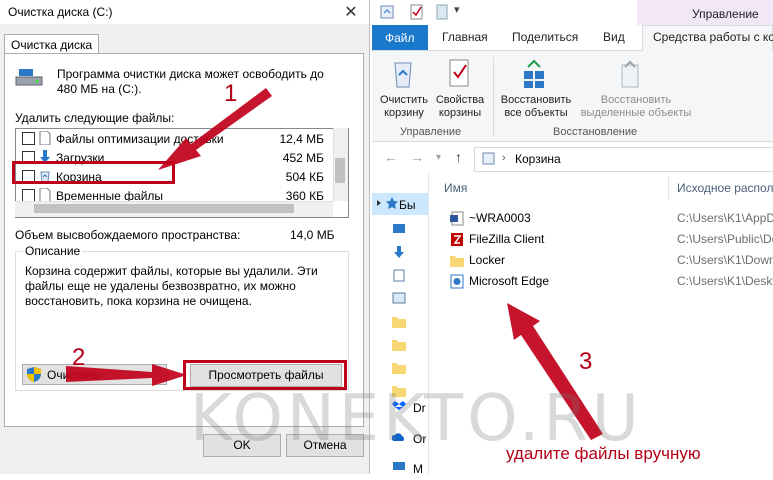 The image size is (773, 480). I want to click on word-document-icon, so click(457, 218).